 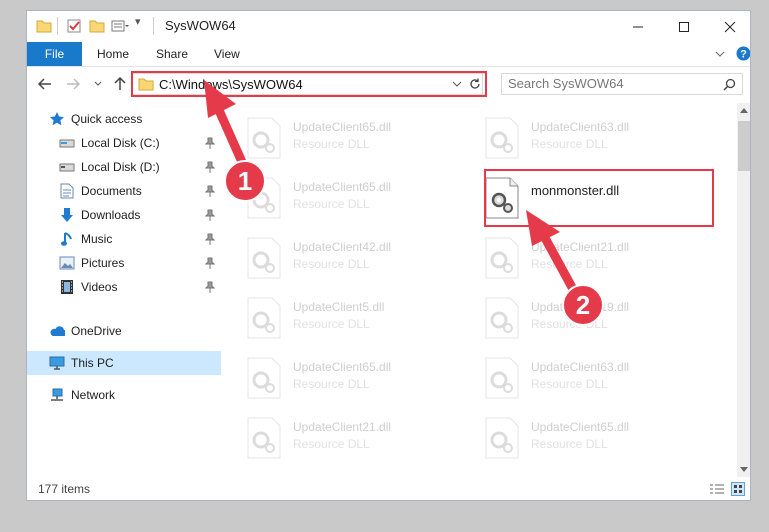 What do you see at coordinates (67, 263) in the screenshot?
I see `pictures-icon` at bounding box center [67, 263].